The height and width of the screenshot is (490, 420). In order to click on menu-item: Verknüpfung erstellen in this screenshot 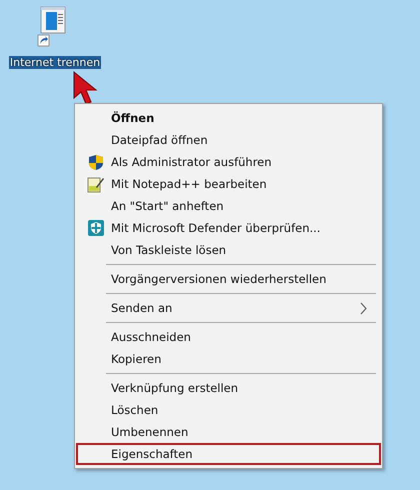, I will do `click(228, 388)`.